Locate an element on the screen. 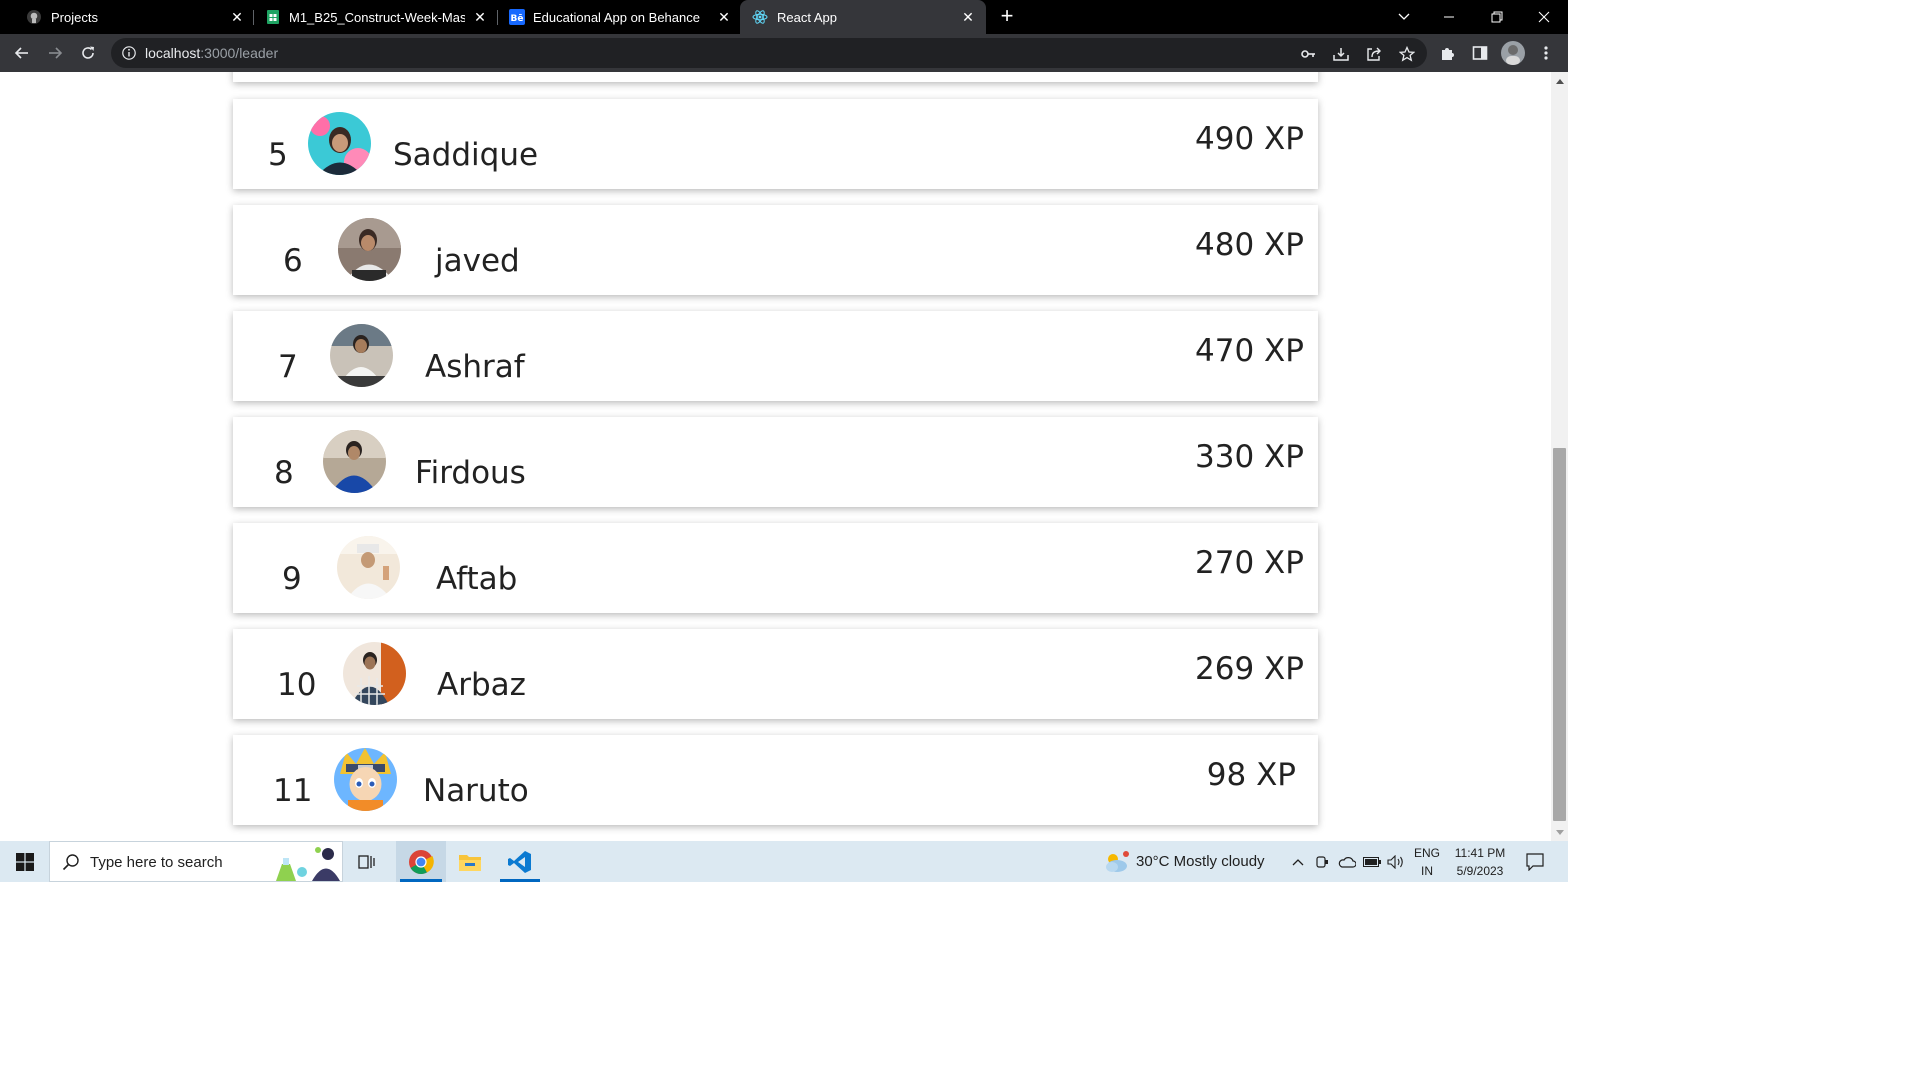  google-sheets-icon is located at coordinates (273, 17).